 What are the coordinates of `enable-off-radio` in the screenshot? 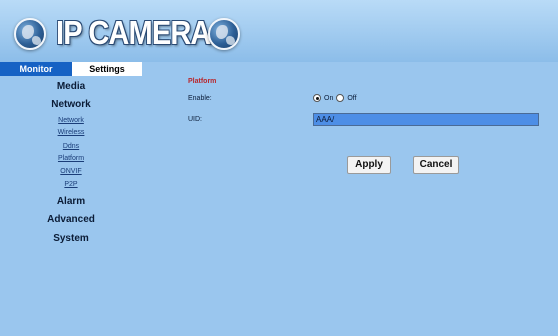 It's located at (340, 98).